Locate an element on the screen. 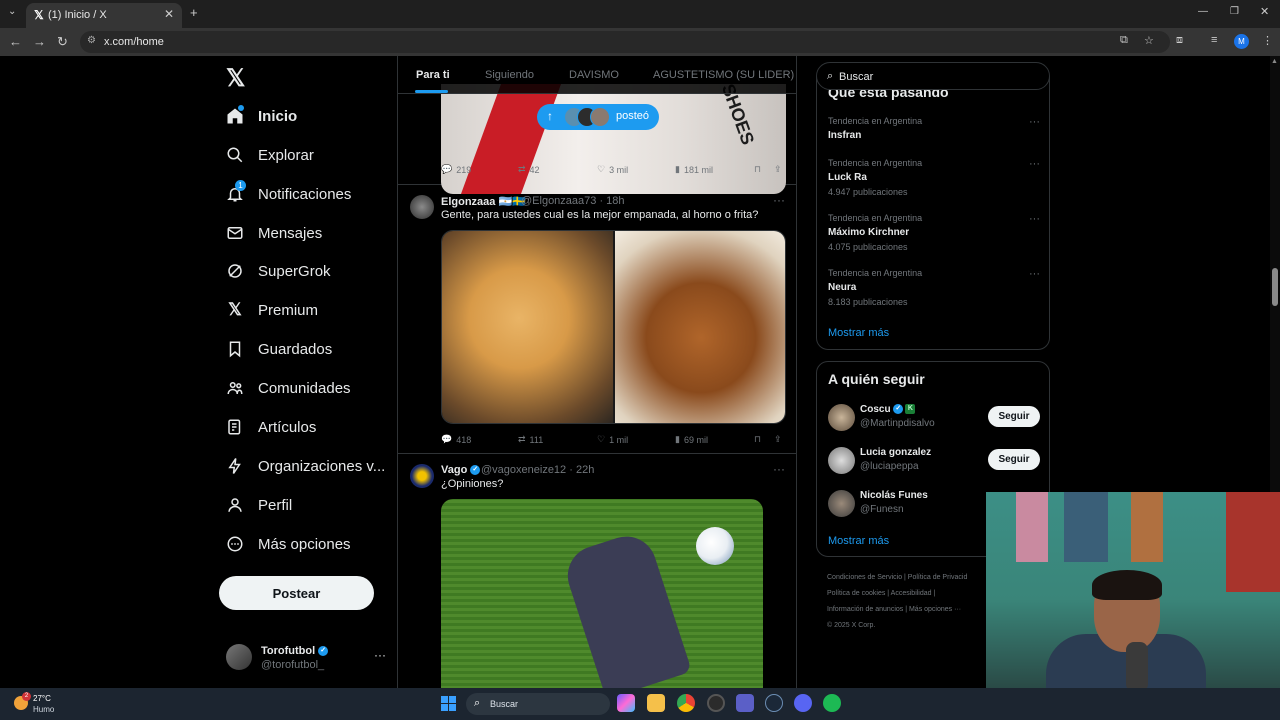 This screenshot has height=720, width=1280. nav-item-supergrok: SuperGrok is located at coordinates (278, 271).